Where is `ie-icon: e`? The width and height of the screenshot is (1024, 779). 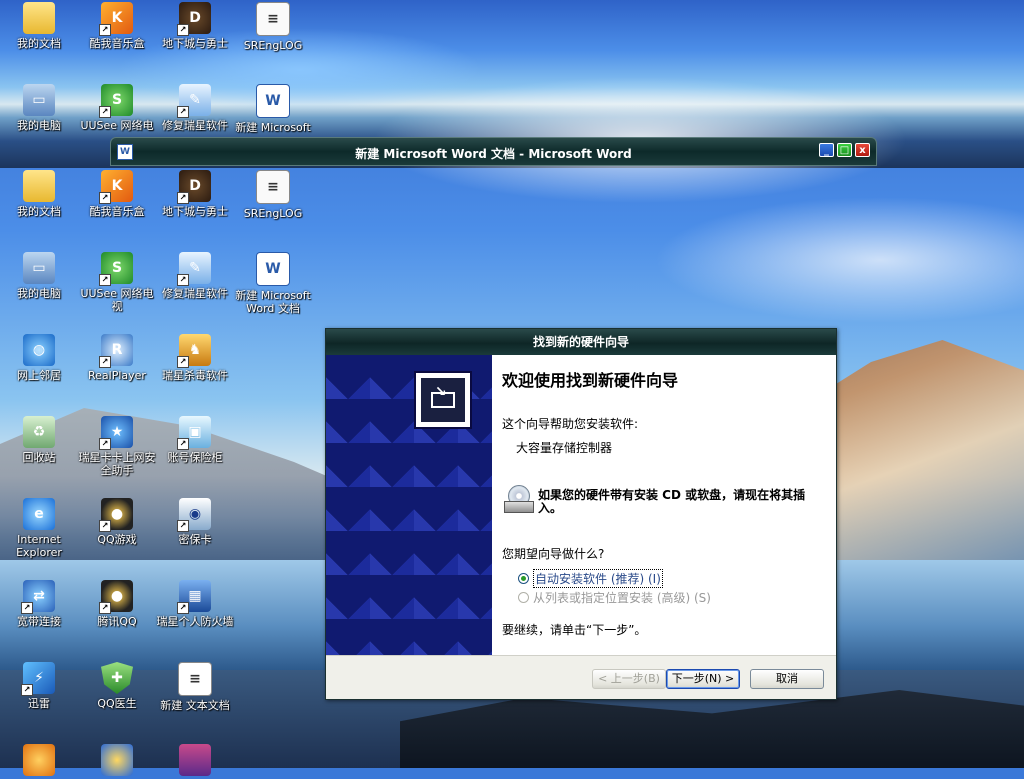 ie-icon: e is located at coordinates (39, 514).